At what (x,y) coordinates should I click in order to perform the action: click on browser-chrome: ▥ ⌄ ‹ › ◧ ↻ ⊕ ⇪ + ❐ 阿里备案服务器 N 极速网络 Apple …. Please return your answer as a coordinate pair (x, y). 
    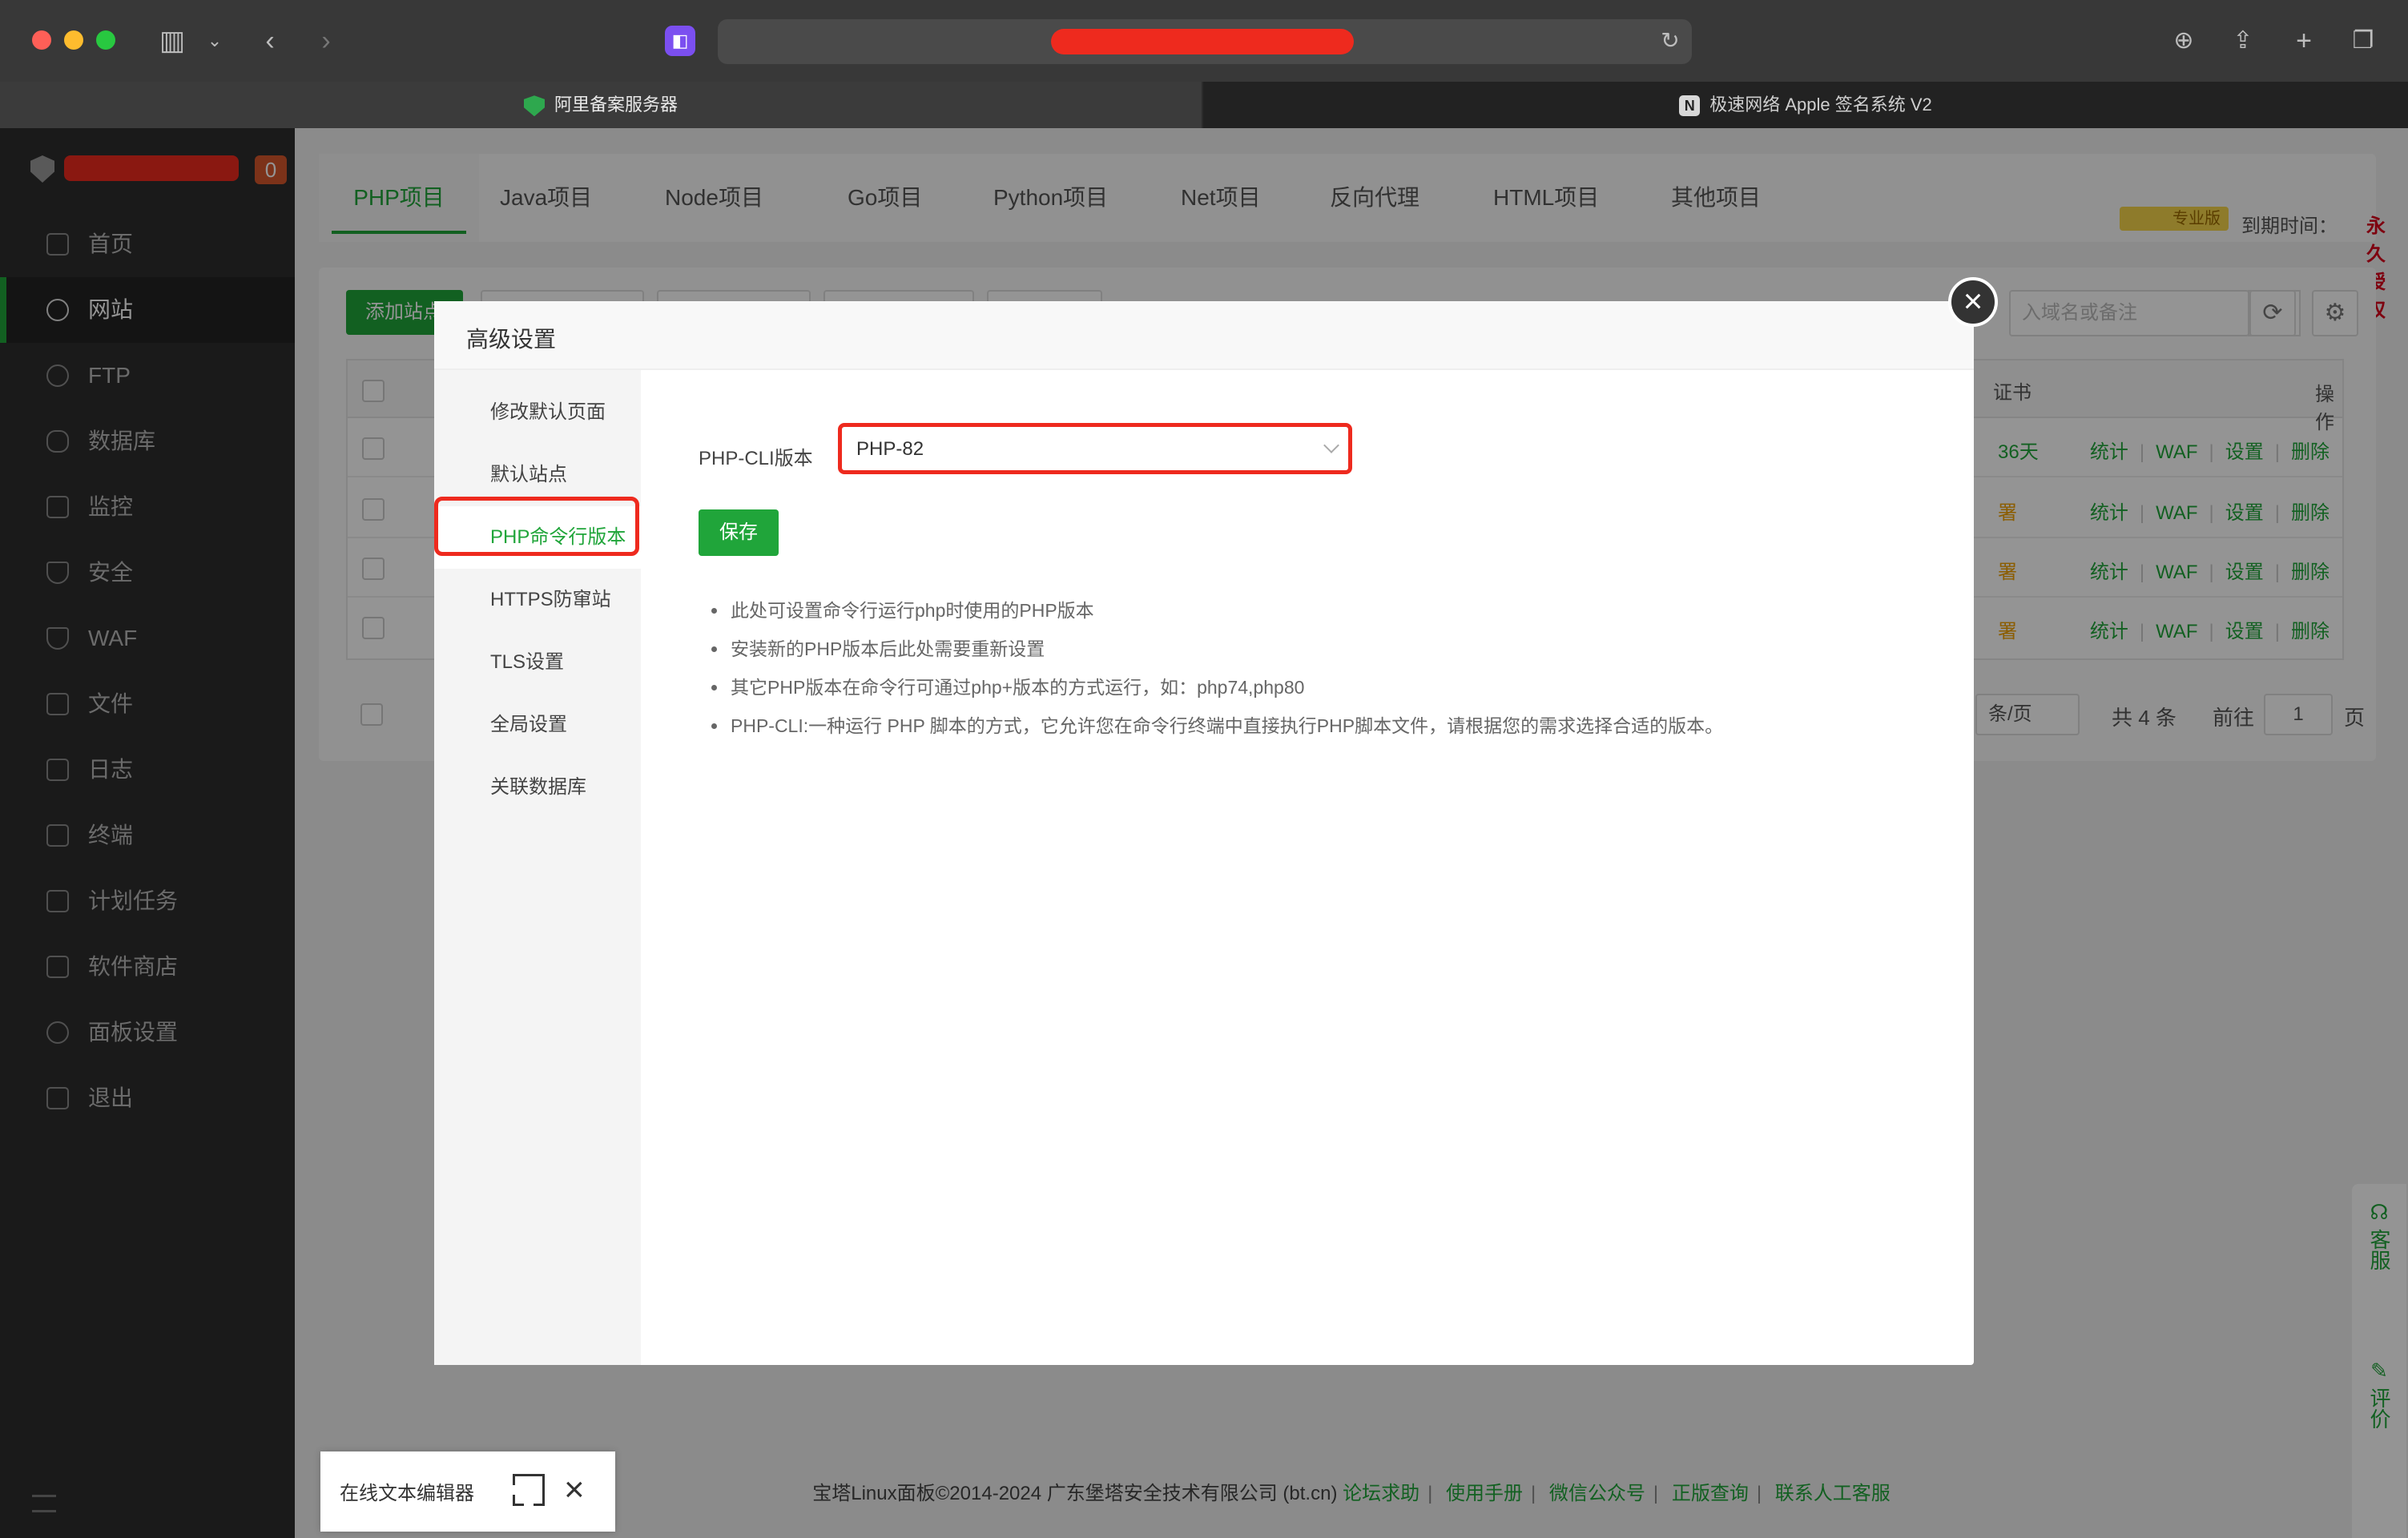
    Looking at the image, I should click on (1204, 64).